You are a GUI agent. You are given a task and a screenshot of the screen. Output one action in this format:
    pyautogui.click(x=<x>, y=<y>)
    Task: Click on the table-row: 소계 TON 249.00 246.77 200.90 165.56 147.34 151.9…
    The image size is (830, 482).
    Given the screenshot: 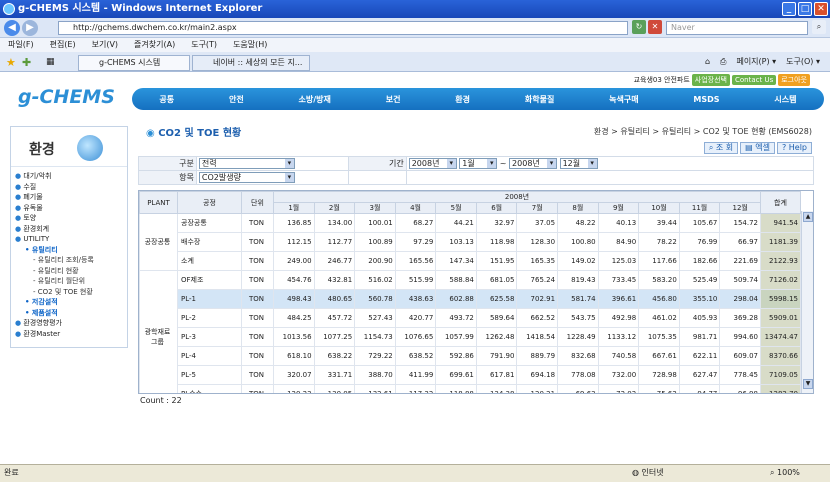 What is the action you would take?
    pyautogui.click(x=470, y=261)
    